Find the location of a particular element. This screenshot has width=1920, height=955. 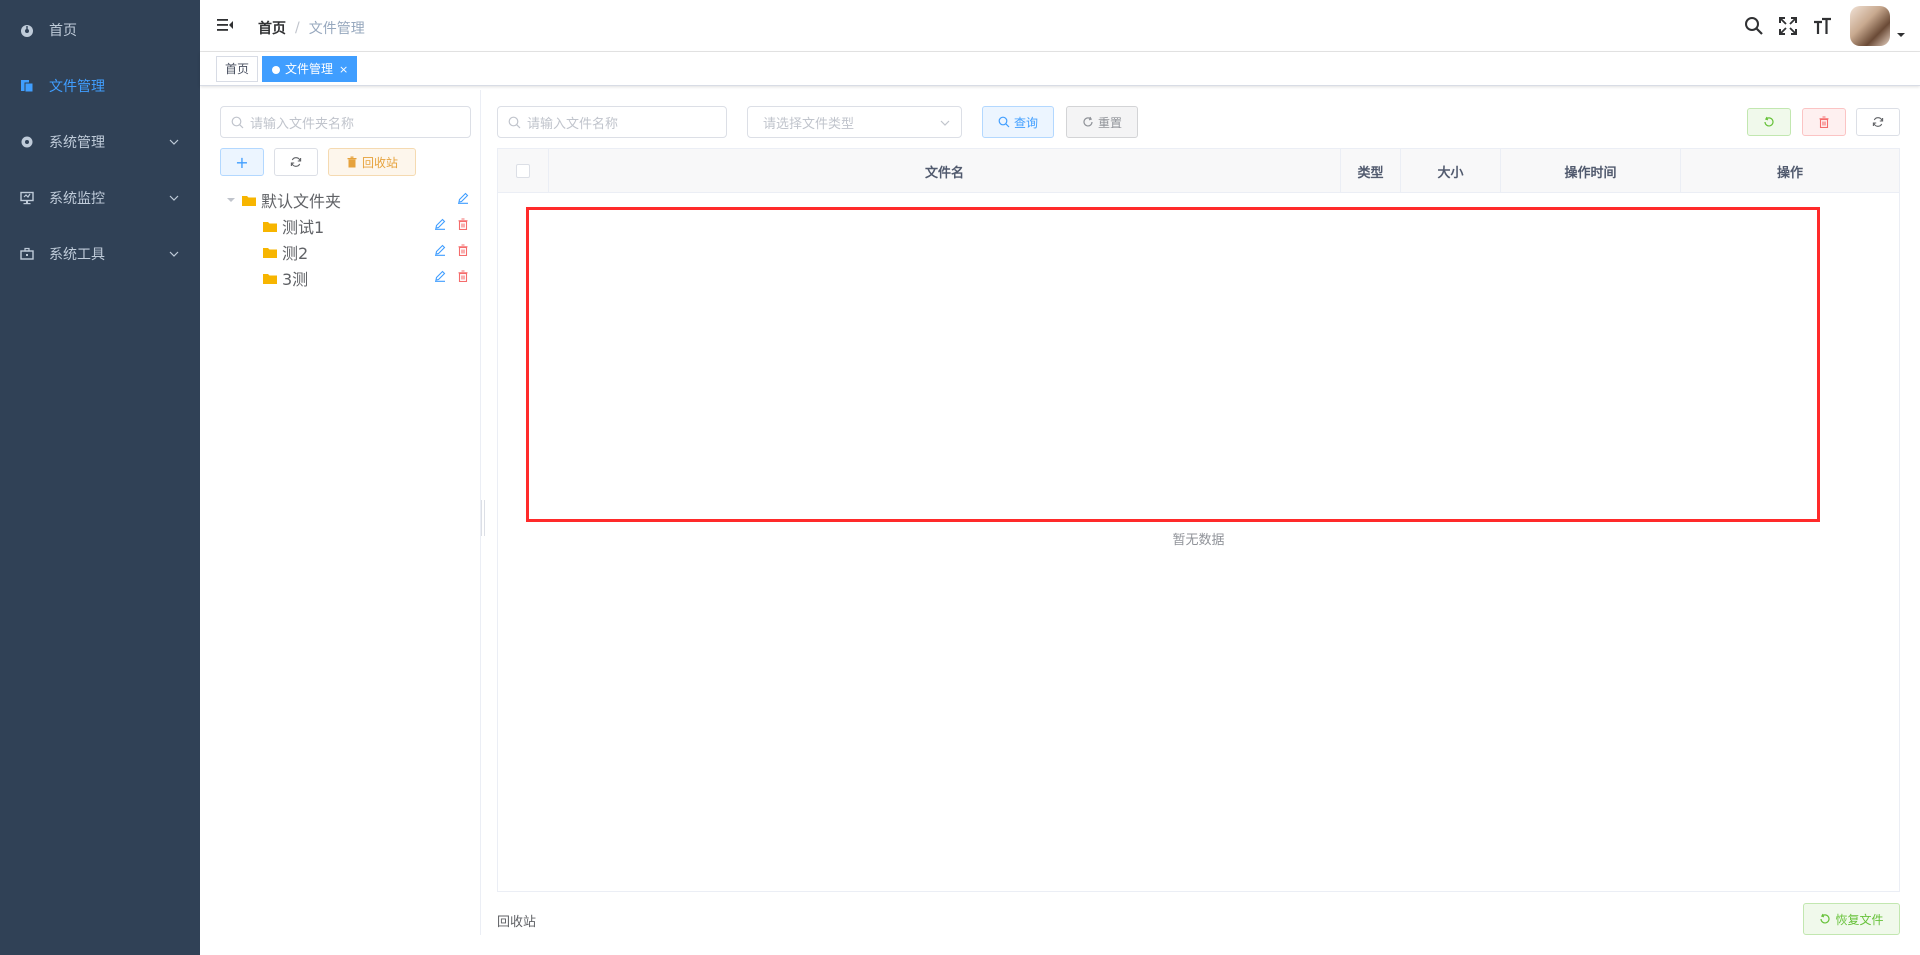

monitor-icon is located at coordinates (27, 198).